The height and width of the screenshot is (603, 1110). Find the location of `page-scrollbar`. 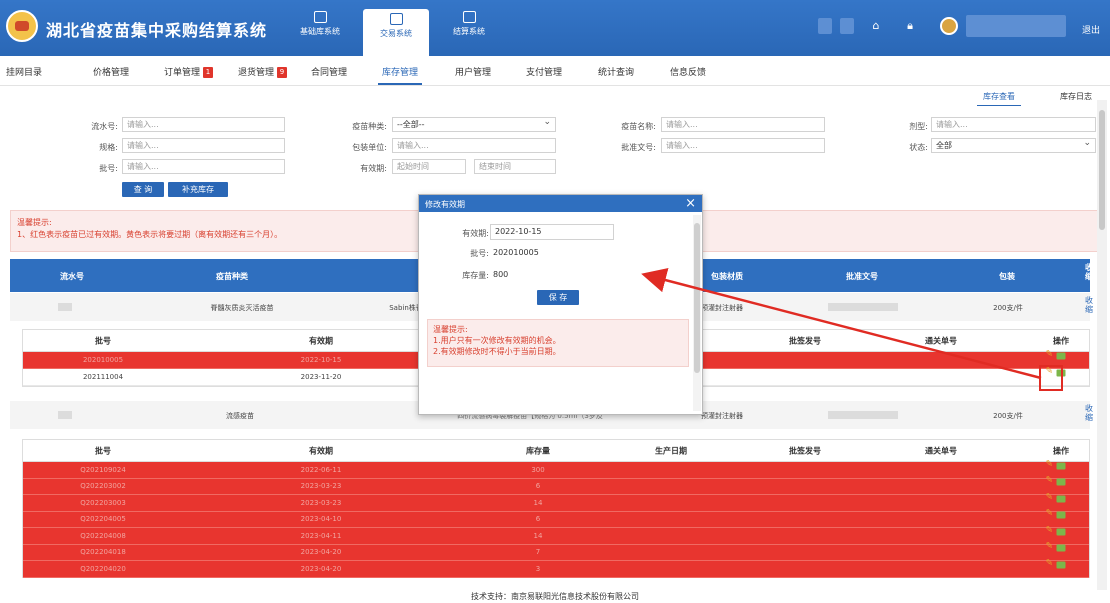

page-scrollbar is located at coordinates (1102, 345).